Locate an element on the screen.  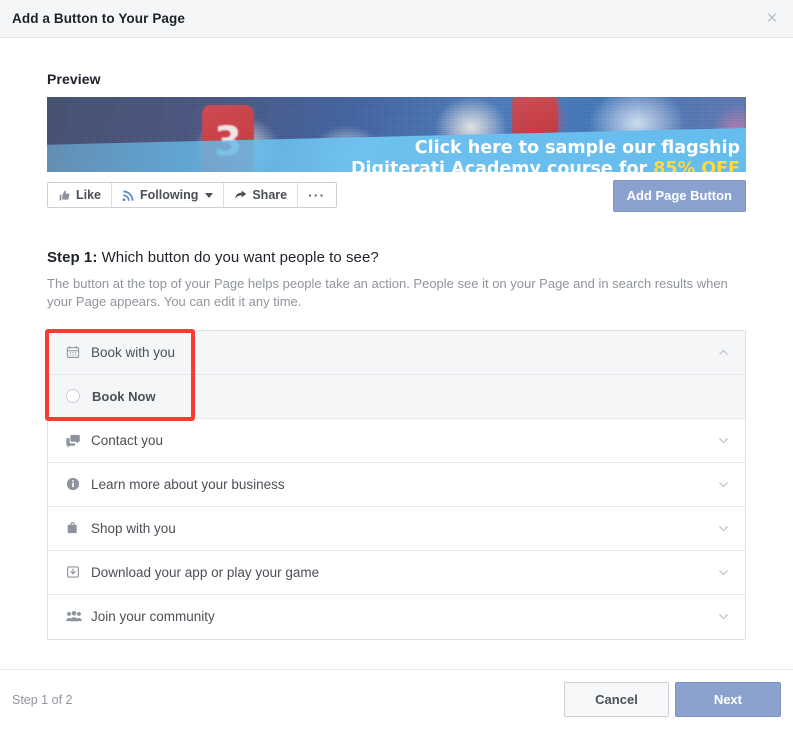
step-counter: Step 1 of 2 is located at coordinates (42, 699).